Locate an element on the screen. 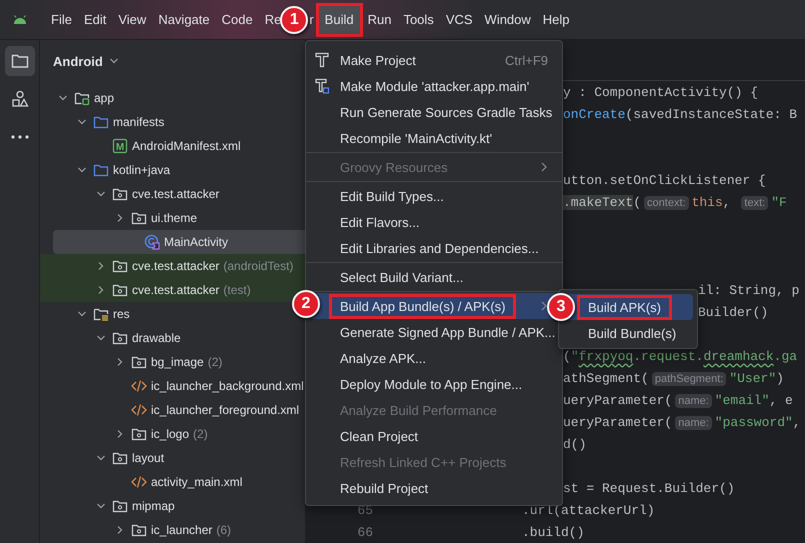  code-line: ueryParameter( name: "email", e is located at coordinates (678, 400).